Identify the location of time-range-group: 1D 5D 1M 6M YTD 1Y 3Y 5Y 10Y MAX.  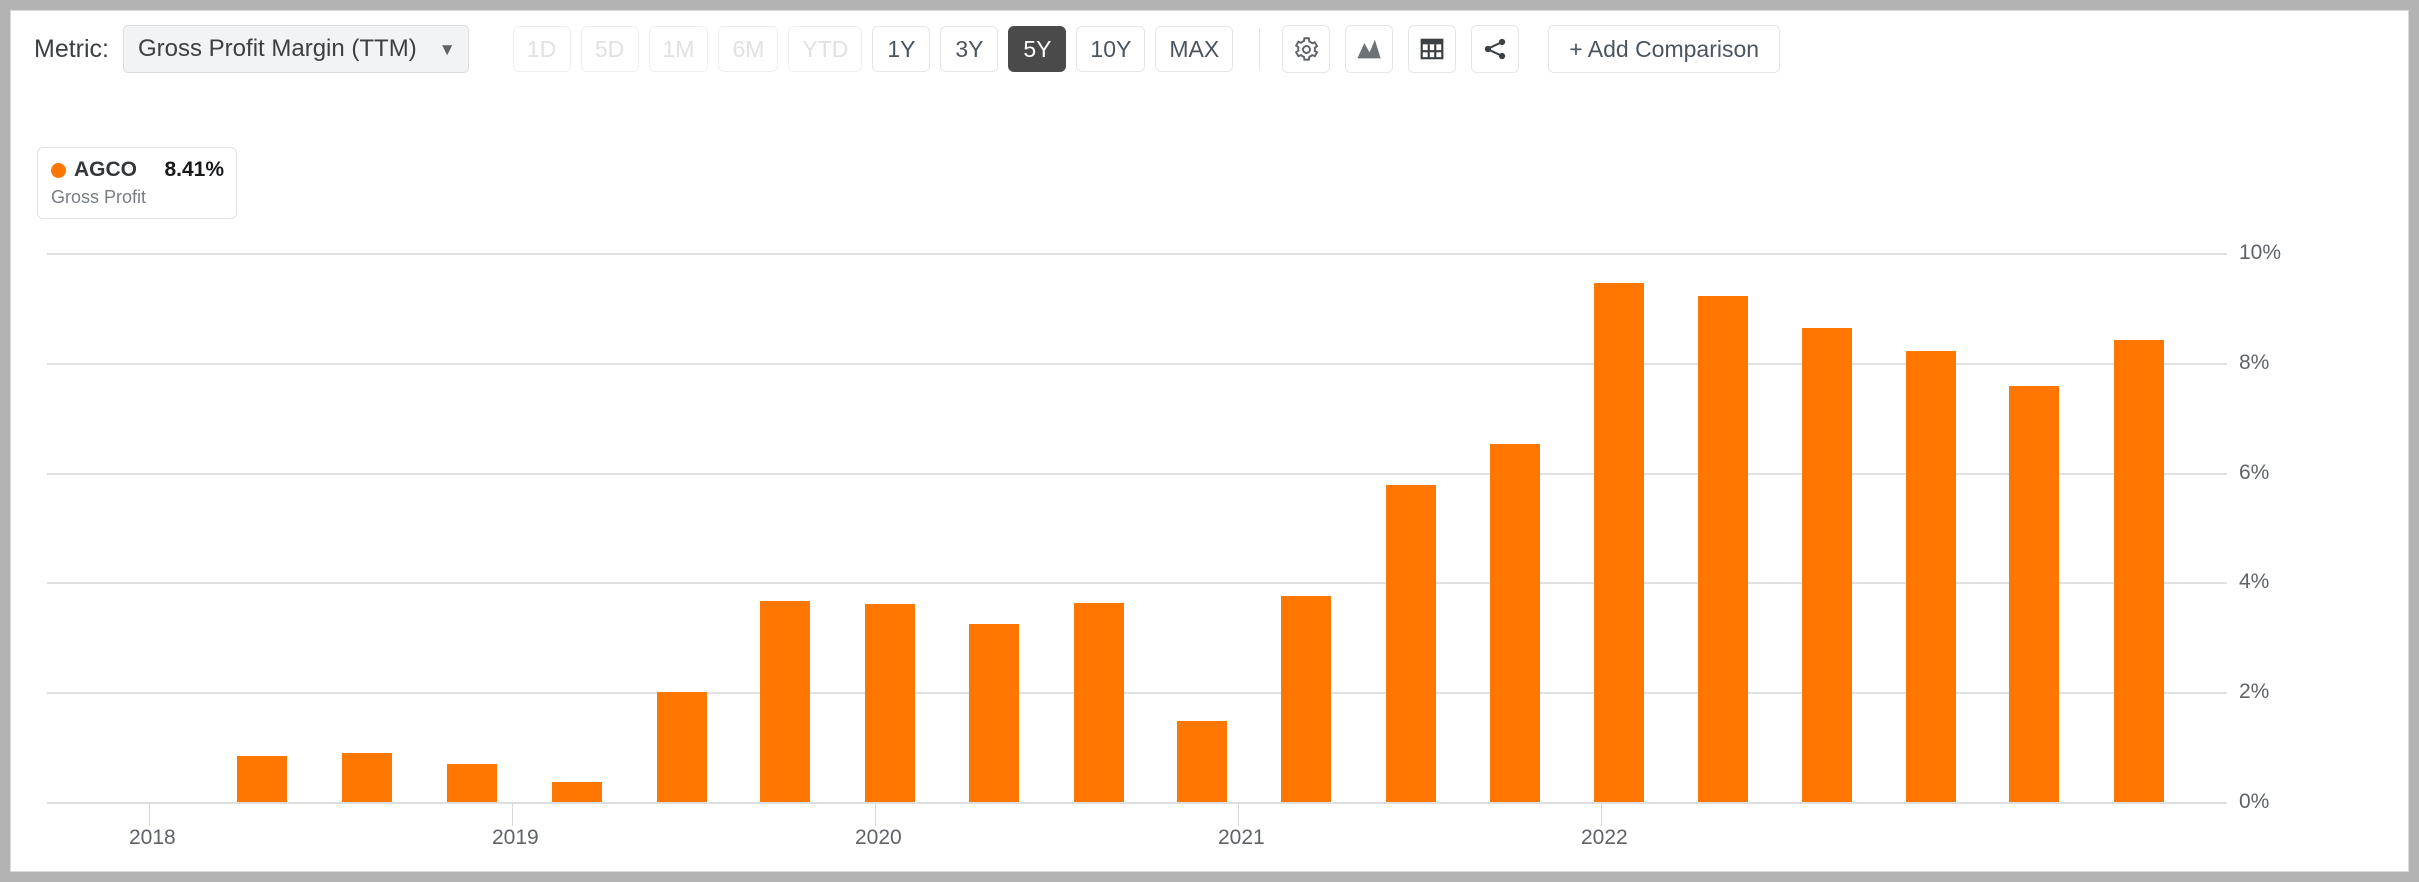
(878, 49).